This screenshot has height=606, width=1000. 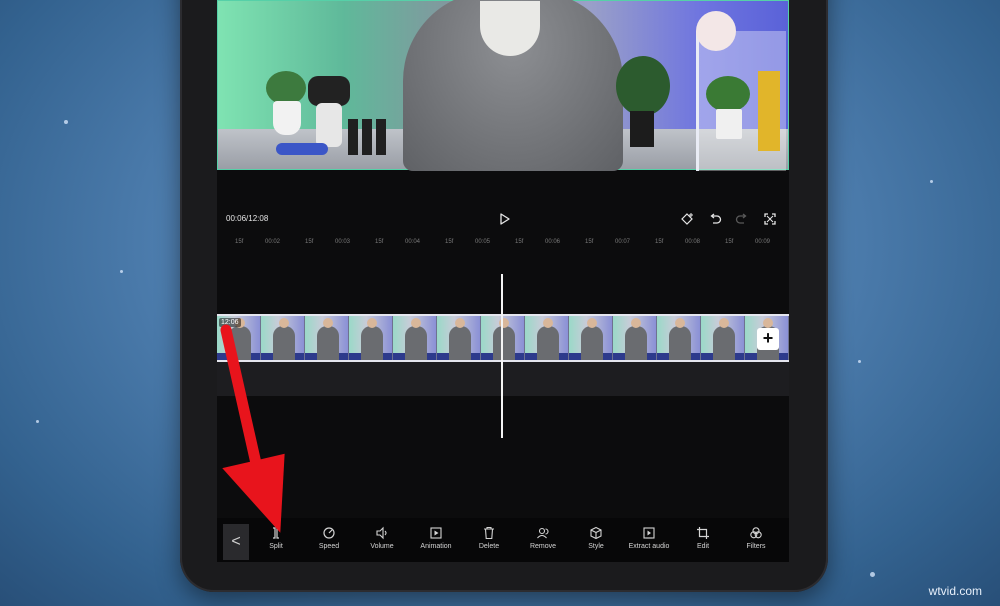 What do you see at coordinates (769, 111) in the screenshot?
I see `preview-card` at bounding box center [769, 111].